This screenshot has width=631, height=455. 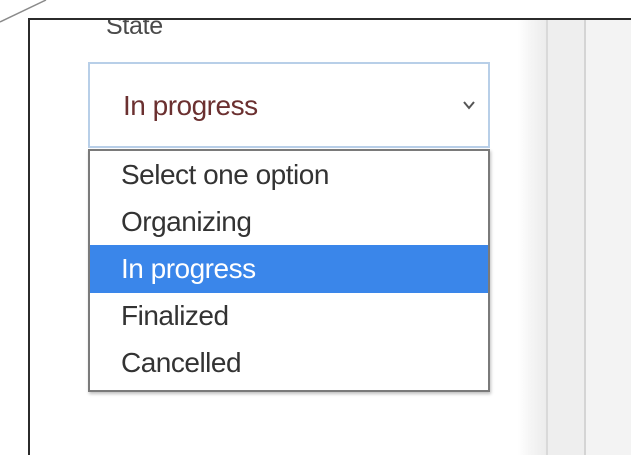 I want to click on state-field-label: State, so click(x=134, y=29).